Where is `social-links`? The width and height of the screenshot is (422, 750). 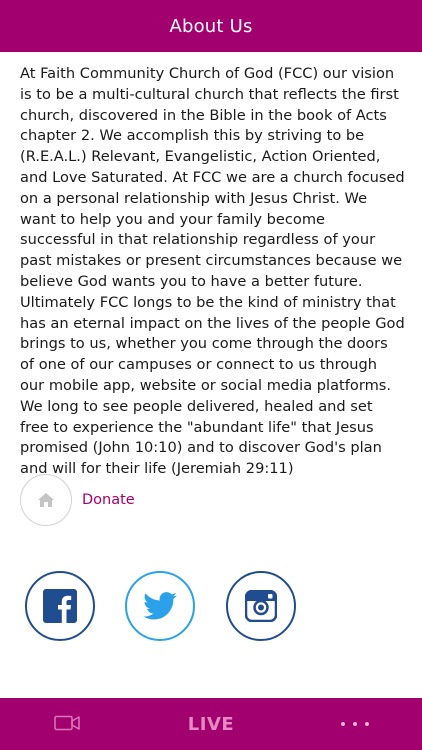 social-links is located at coordinates (211, 606).